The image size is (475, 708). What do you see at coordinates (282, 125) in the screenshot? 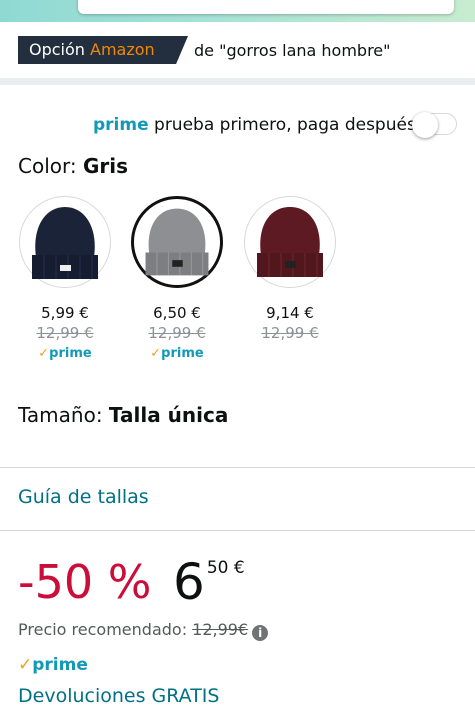
I see `prime-try-text: prueba primero, paga después` at bounding box center [282, 125].